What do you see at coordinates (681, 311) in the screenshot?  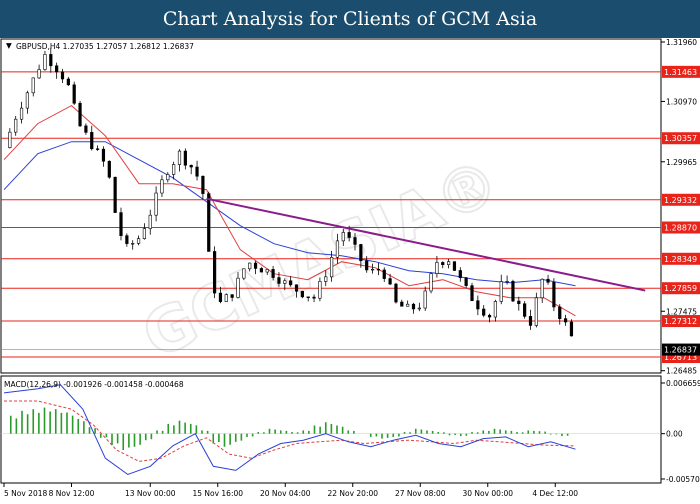 I see `price-tick-label: 1.27475` at bounding box center [681, 311].